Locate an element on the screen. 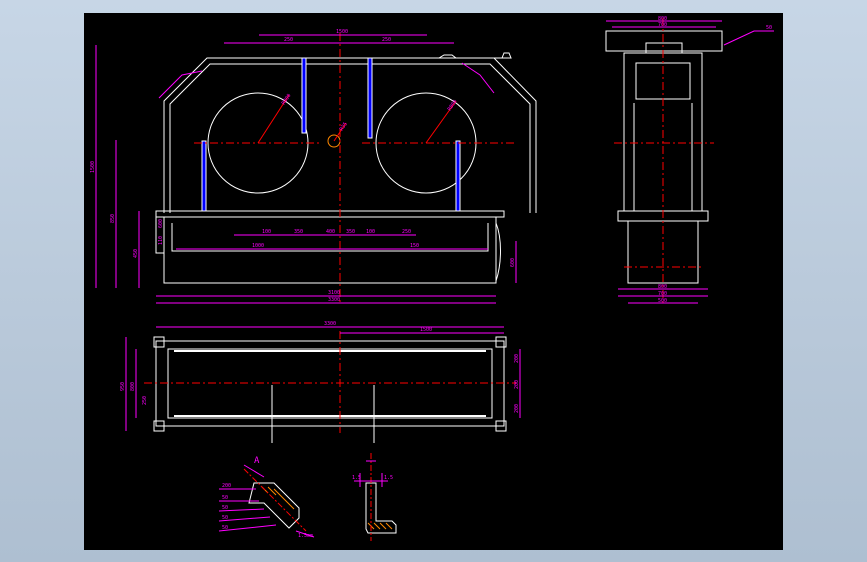 The width and height of the screenshot is (867, 562). detail-a-label-3: 50 is located at coordinates (225, 508).